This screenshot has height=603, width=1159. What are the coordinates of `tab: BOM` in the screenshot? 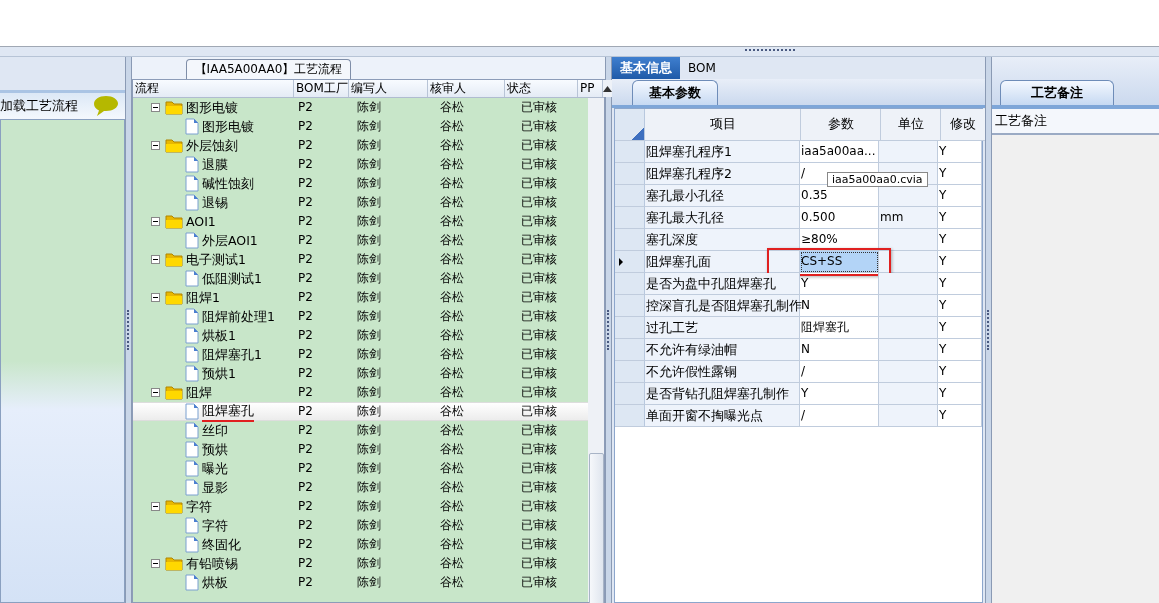 It's located at (702, 68).